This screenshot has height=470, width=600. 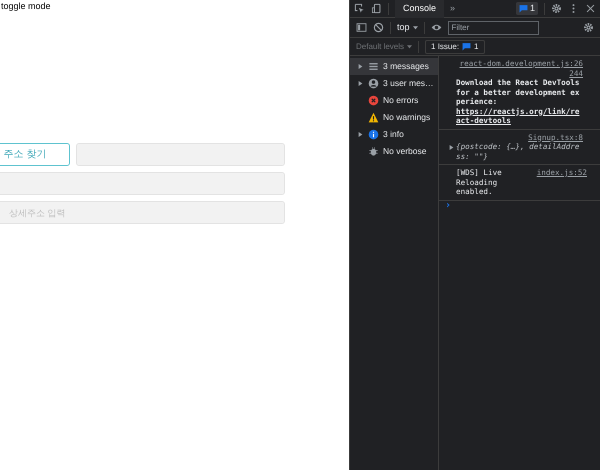 What do you see at coordinates (454, 47) in the screenshot?
I see `issues-button: 1 Issue: 1` at bounding box center [454, 47].